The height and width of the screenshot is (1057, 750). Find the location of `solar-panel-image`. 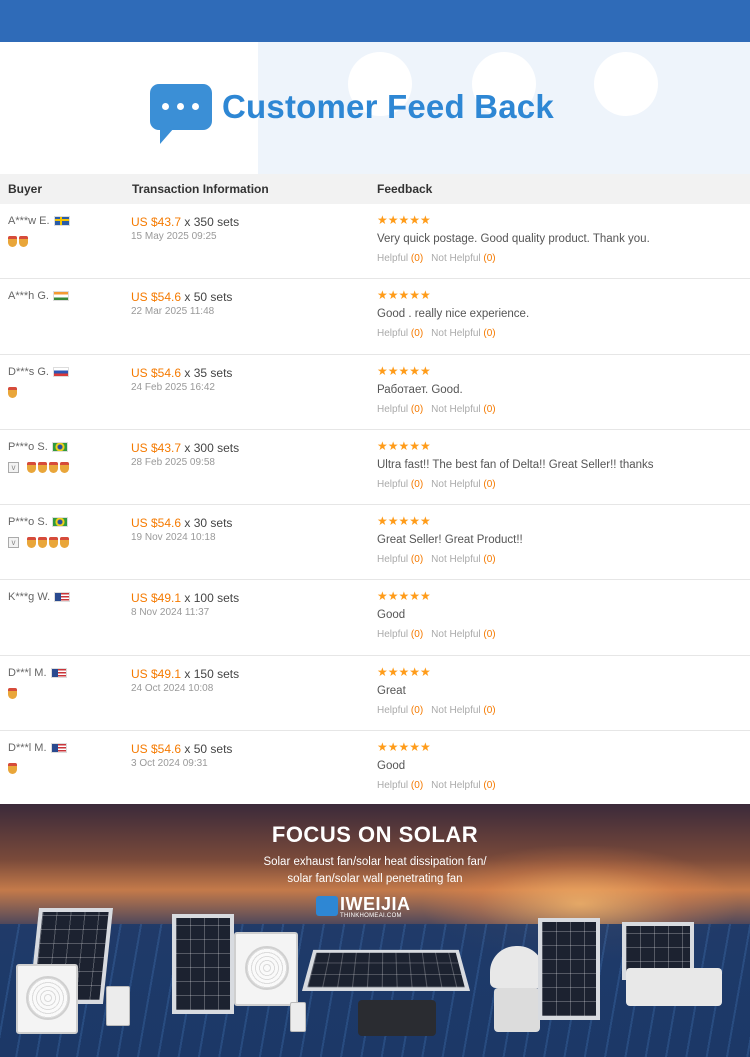

solar-panel-image is located at coordinates (203, 964).